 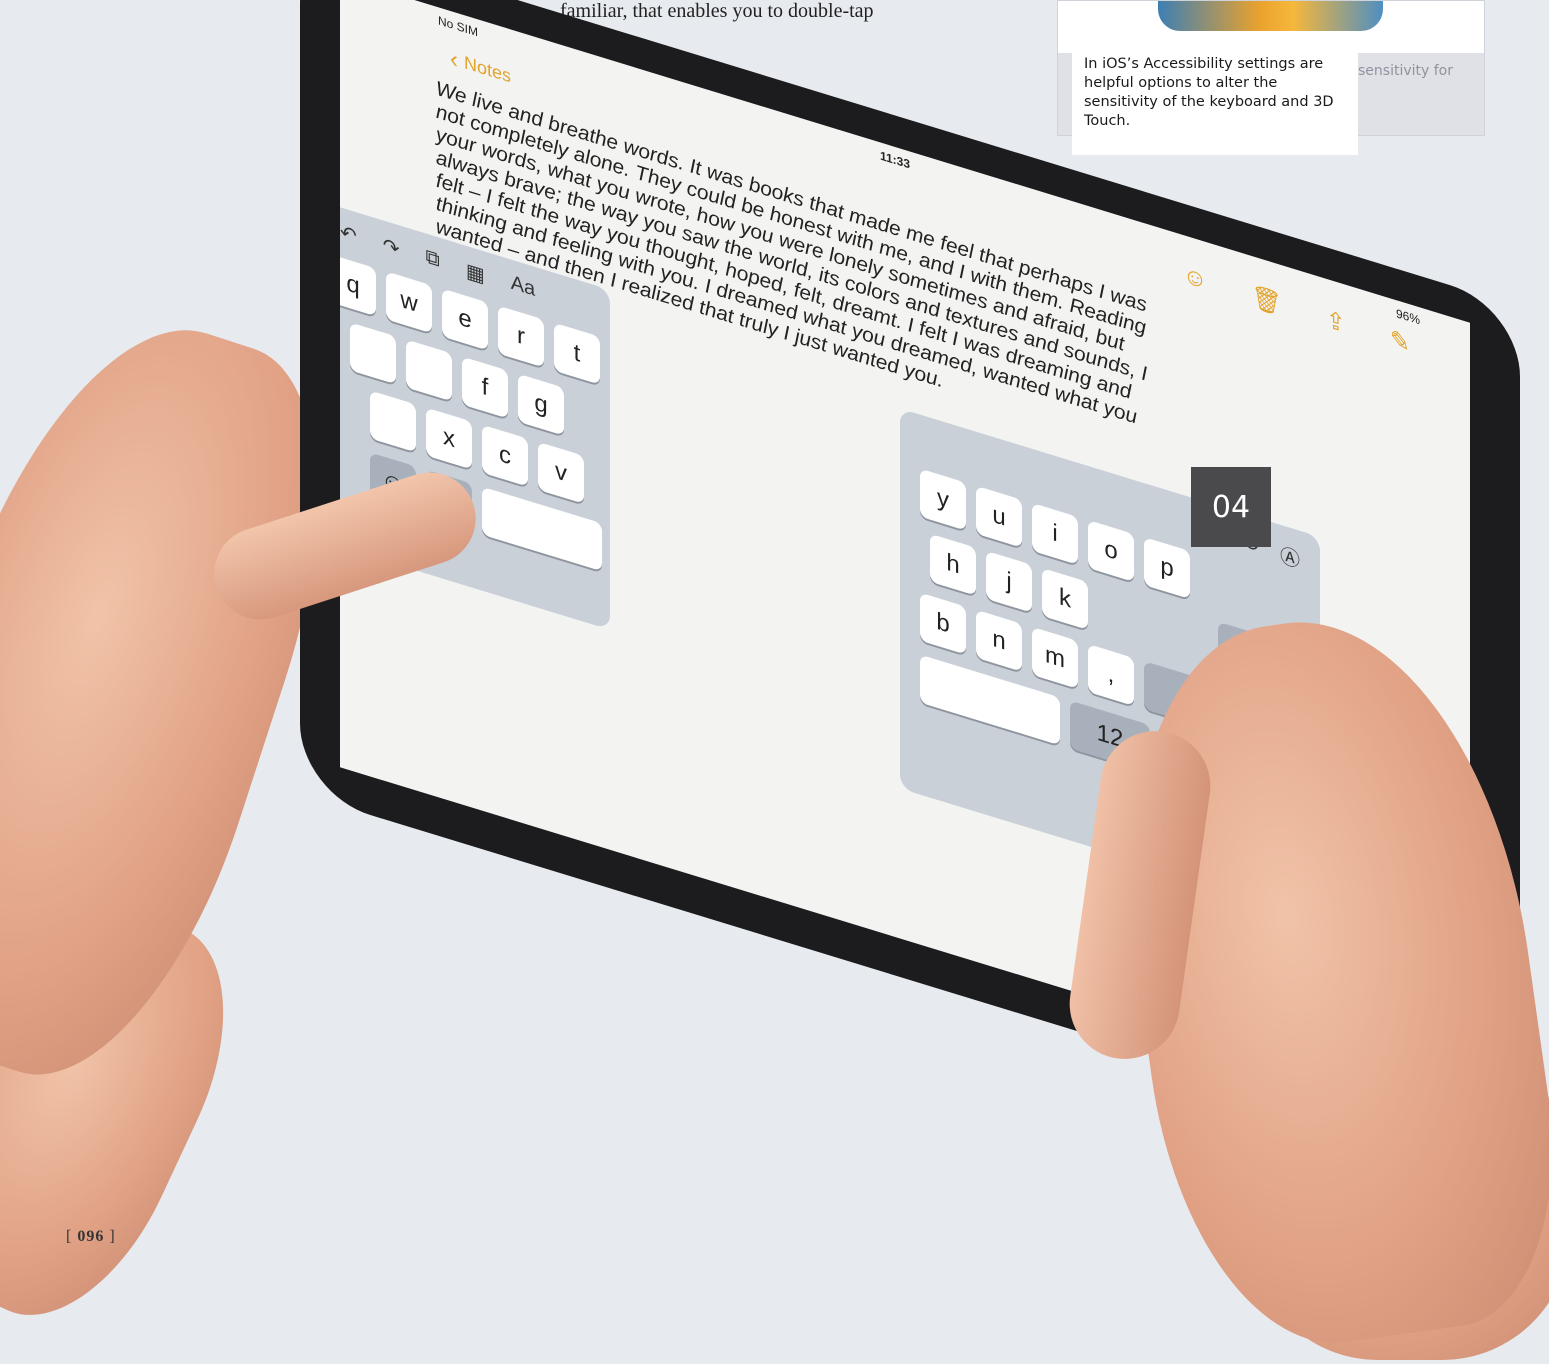 I want to click on wallpaper-image, so click(x=1270, y=16).